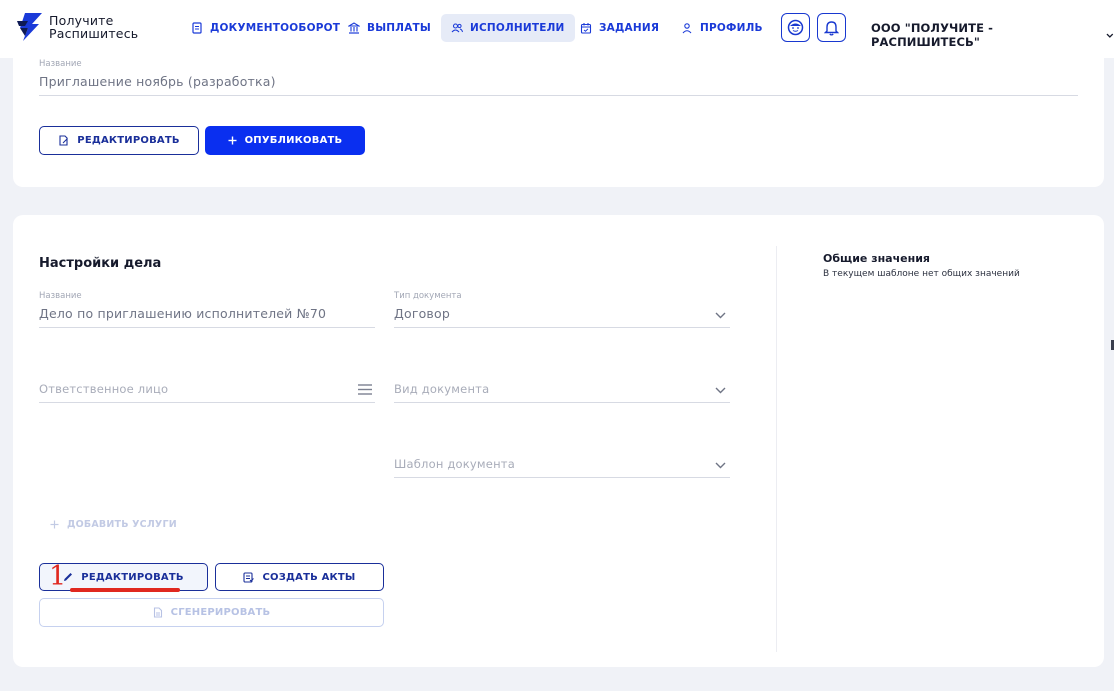  I want to click on create-acts-label: СОЗДАТЬ АКТЫ, so click(309, 577).